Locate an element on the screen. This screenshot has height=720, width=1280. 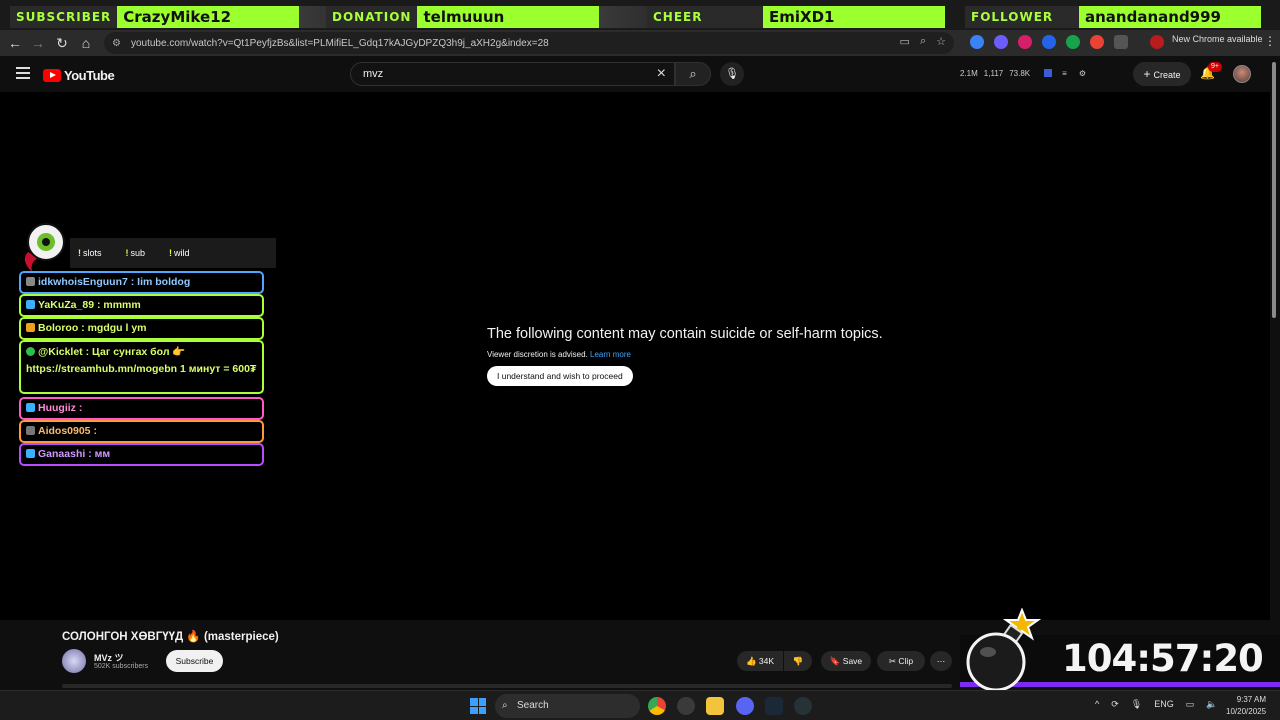
clear-search-icon: × is located at coordinates (661, 74).